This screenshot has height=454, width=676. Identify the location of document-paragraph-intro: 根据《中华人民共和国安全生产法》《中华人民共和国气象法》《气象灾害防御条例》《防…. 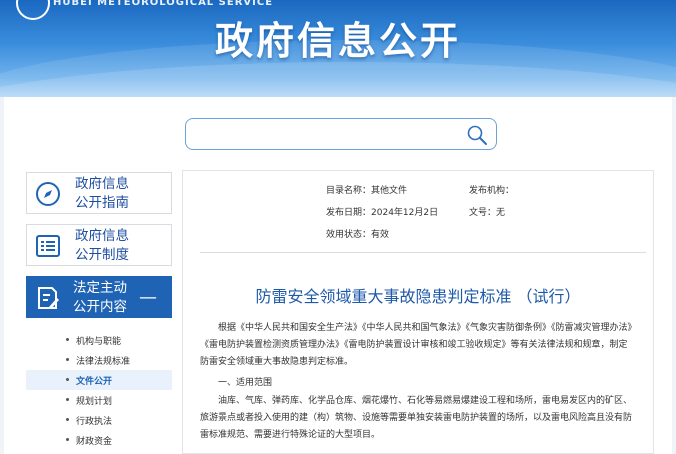
(416, 345).